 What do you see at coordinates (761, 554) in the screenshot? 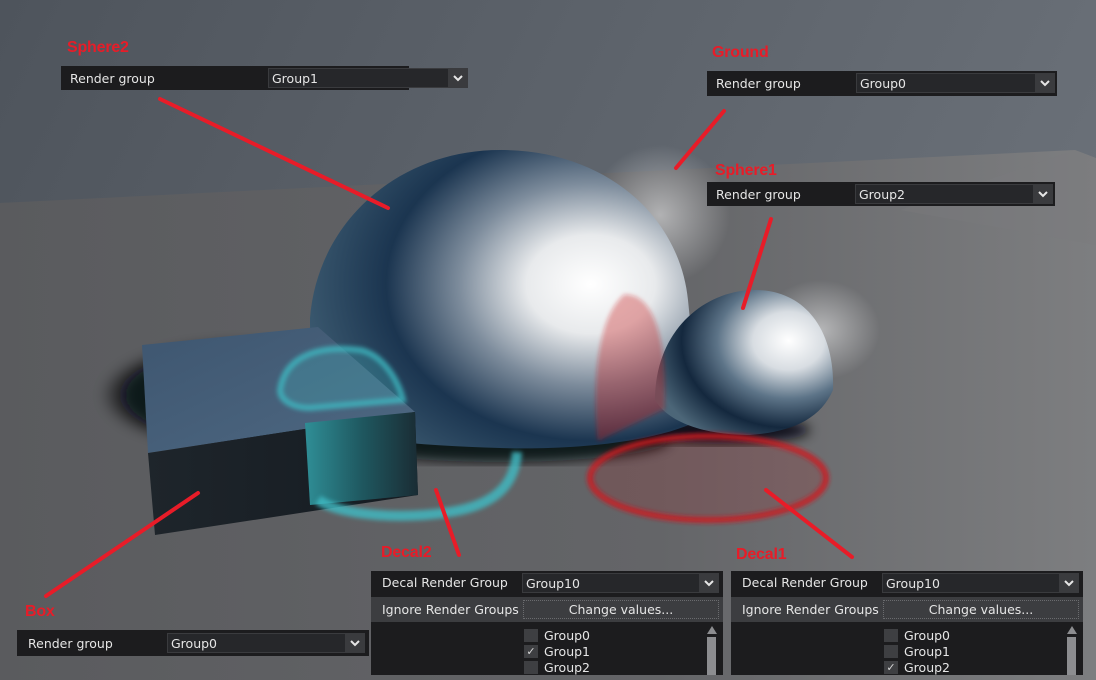
I see `decal1-label: Decal1` at bounding box center [761, 554].